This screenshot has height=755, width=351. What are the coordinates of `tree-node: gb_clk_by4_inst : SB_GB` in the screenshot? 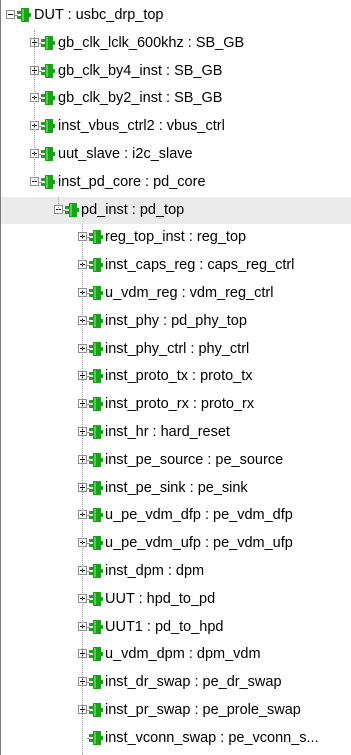 It's located at (176, 71).